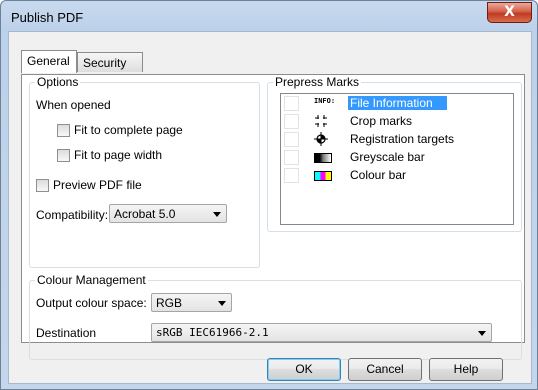  I want to click on destination-dropdown: sRGB IEC61966-2.1, so click(321, 332).